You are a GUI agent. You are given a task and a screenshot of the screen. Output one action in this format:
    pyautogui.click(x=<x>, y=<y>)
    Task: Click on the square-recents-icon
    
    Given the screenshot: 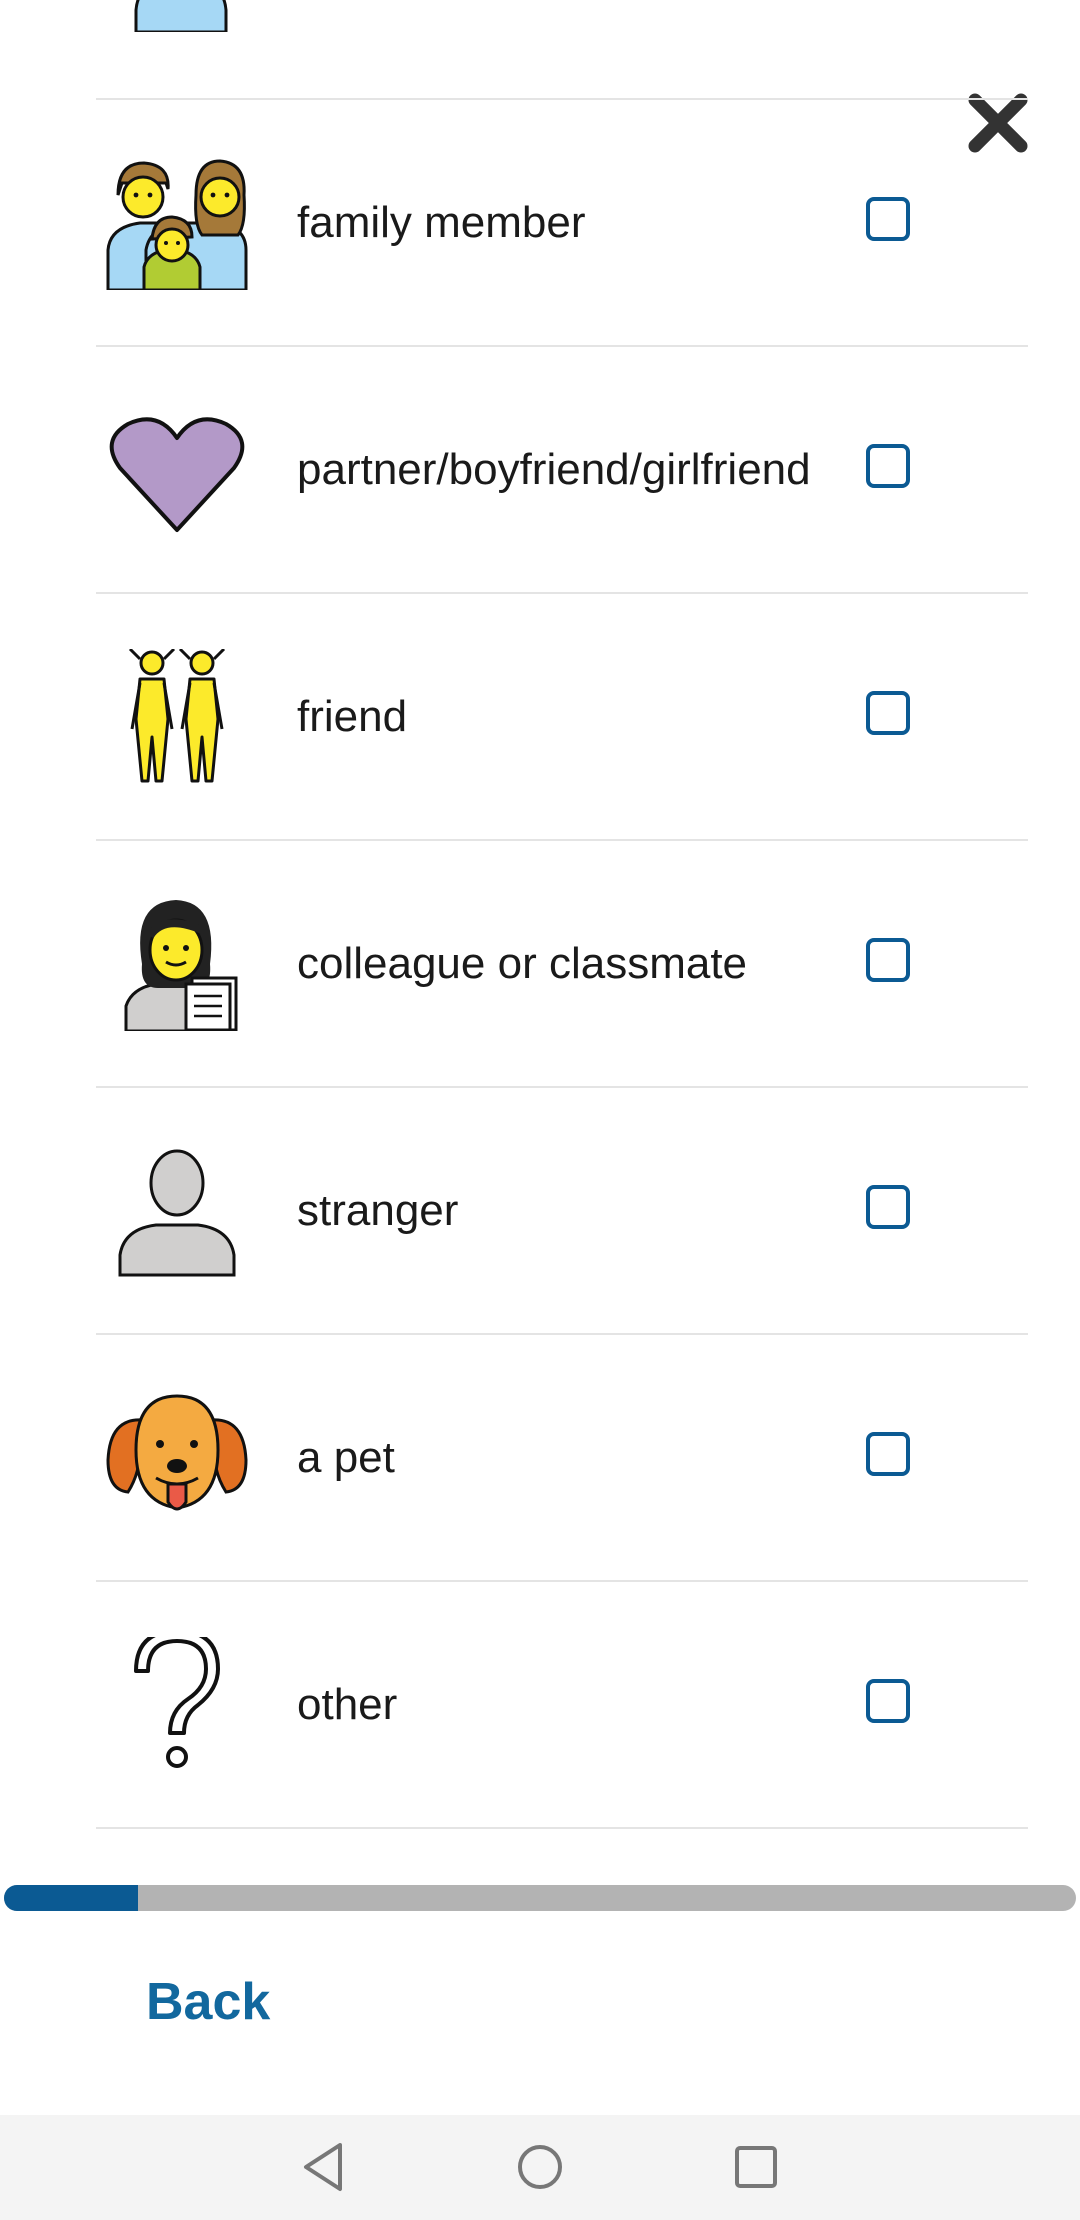 What is the action you would take?
    pyautogui.click(x=756, y=2167)
    